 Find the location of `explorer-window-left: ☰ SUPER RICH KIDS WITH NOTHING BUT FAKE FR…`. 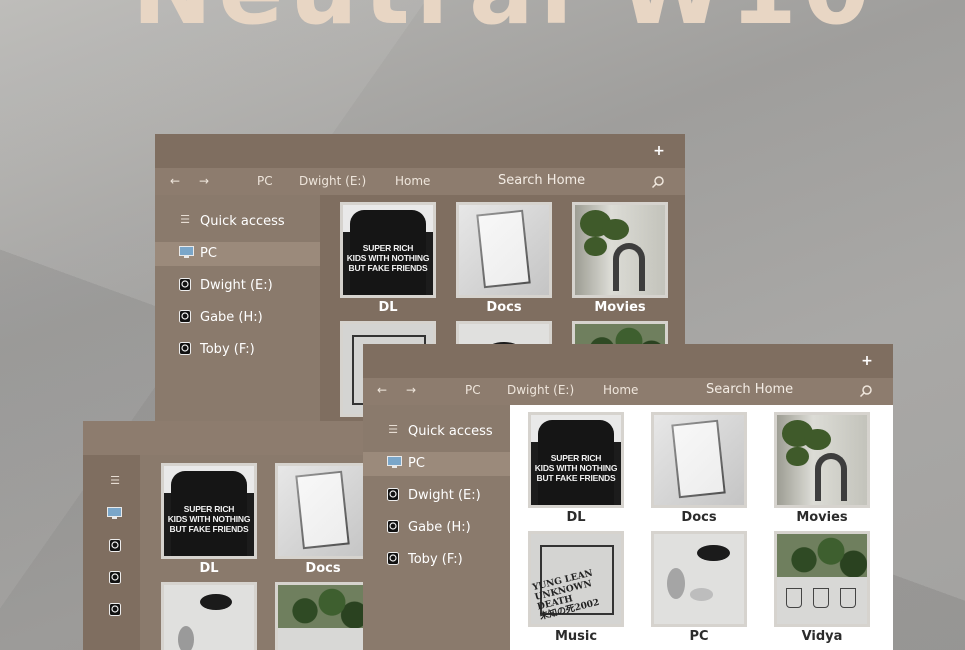

explorer-window-left: ☰ SUPER RICH KIDS WITH NOTHING BUT FAKE FR… is located at coordinates (233, 535).